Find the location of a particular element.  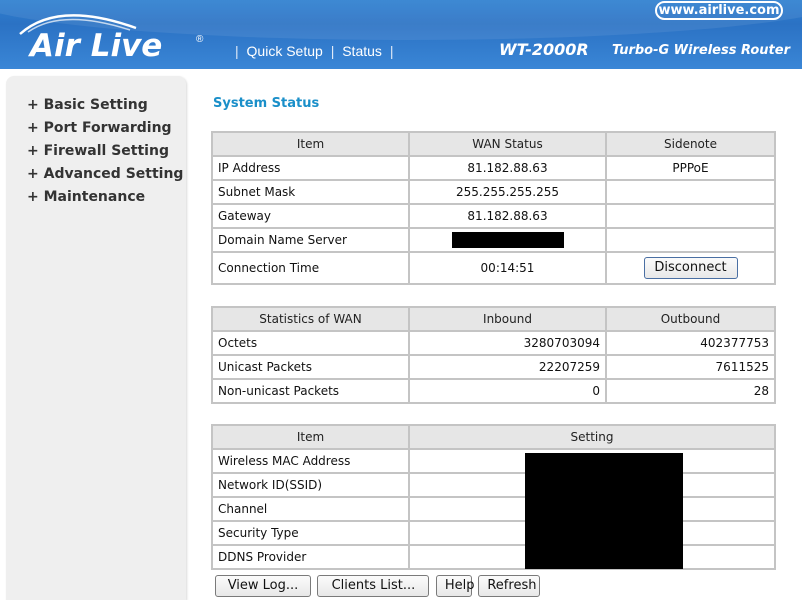

row-label: Channel is located at coordinates (310, 509).